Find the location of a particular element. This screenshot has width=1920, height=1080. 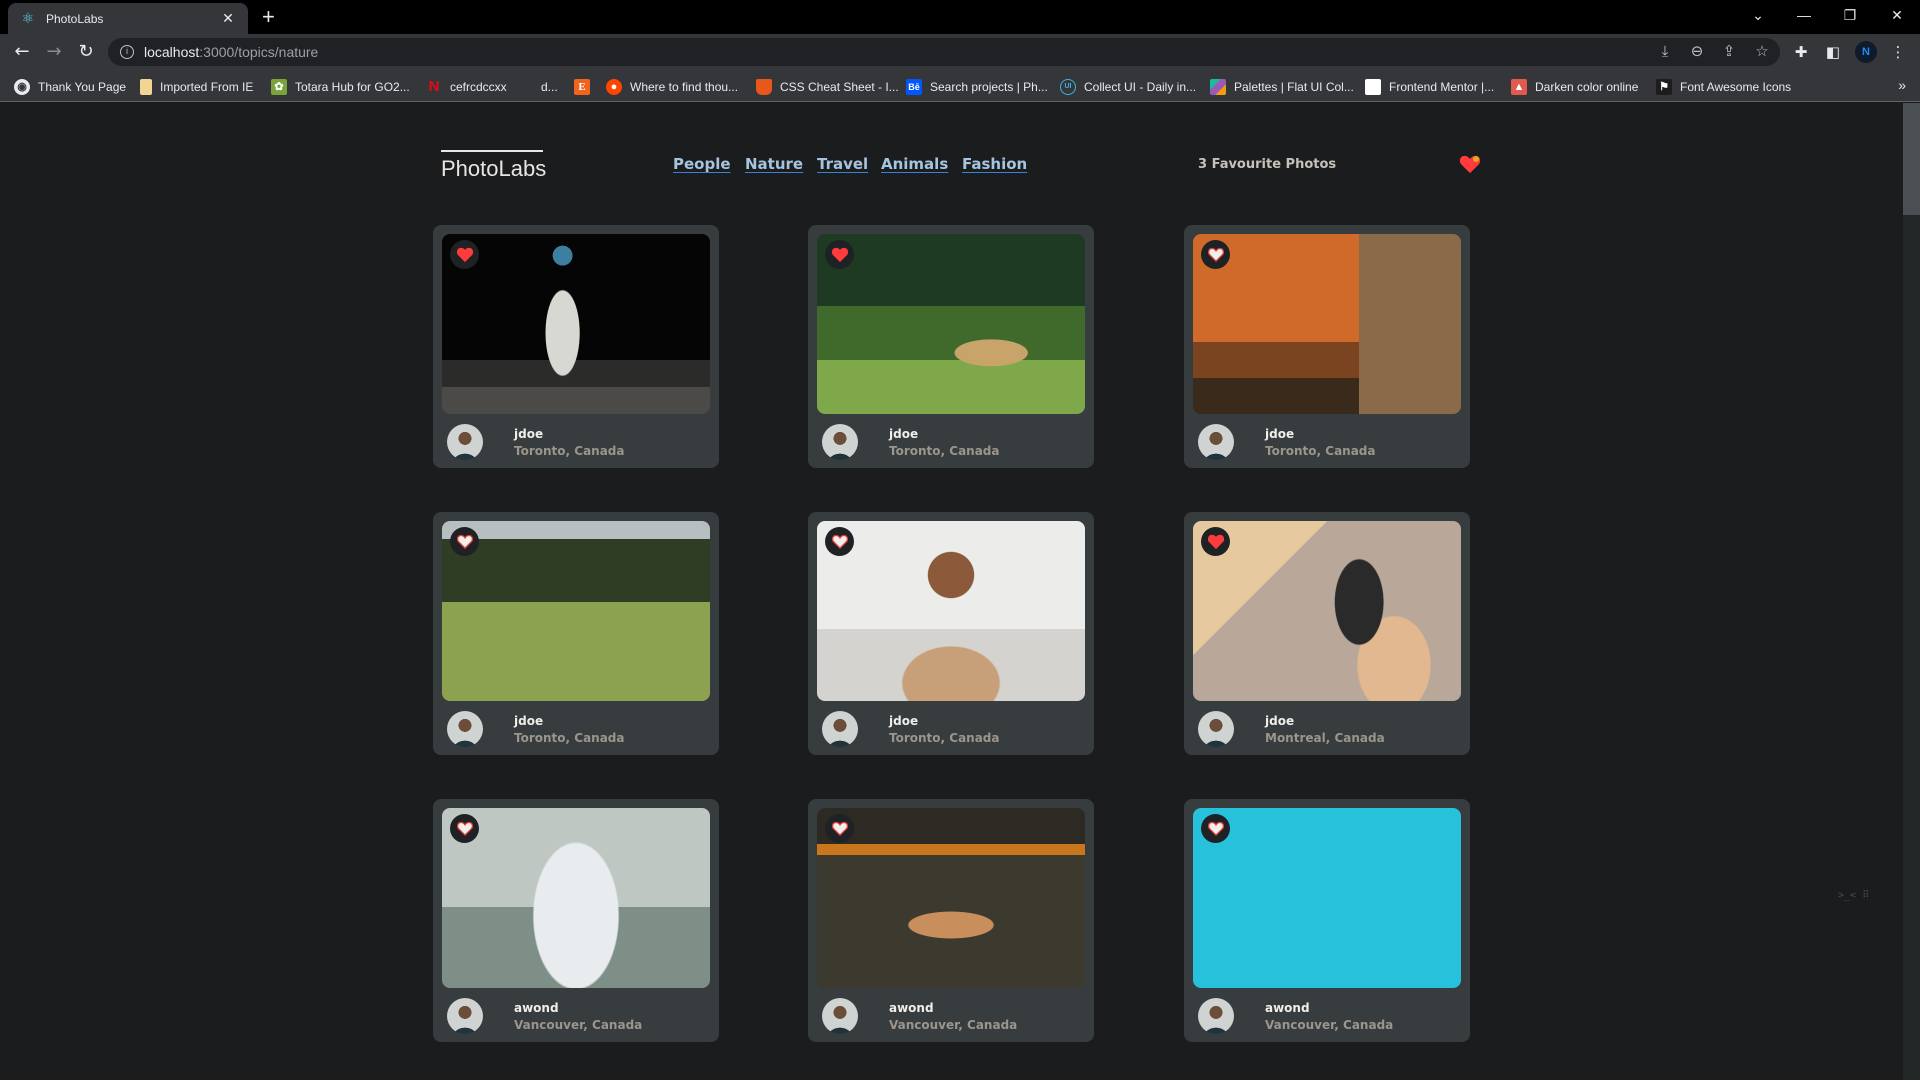

restore-button: ❐ is located at coordinates (1850, 15).